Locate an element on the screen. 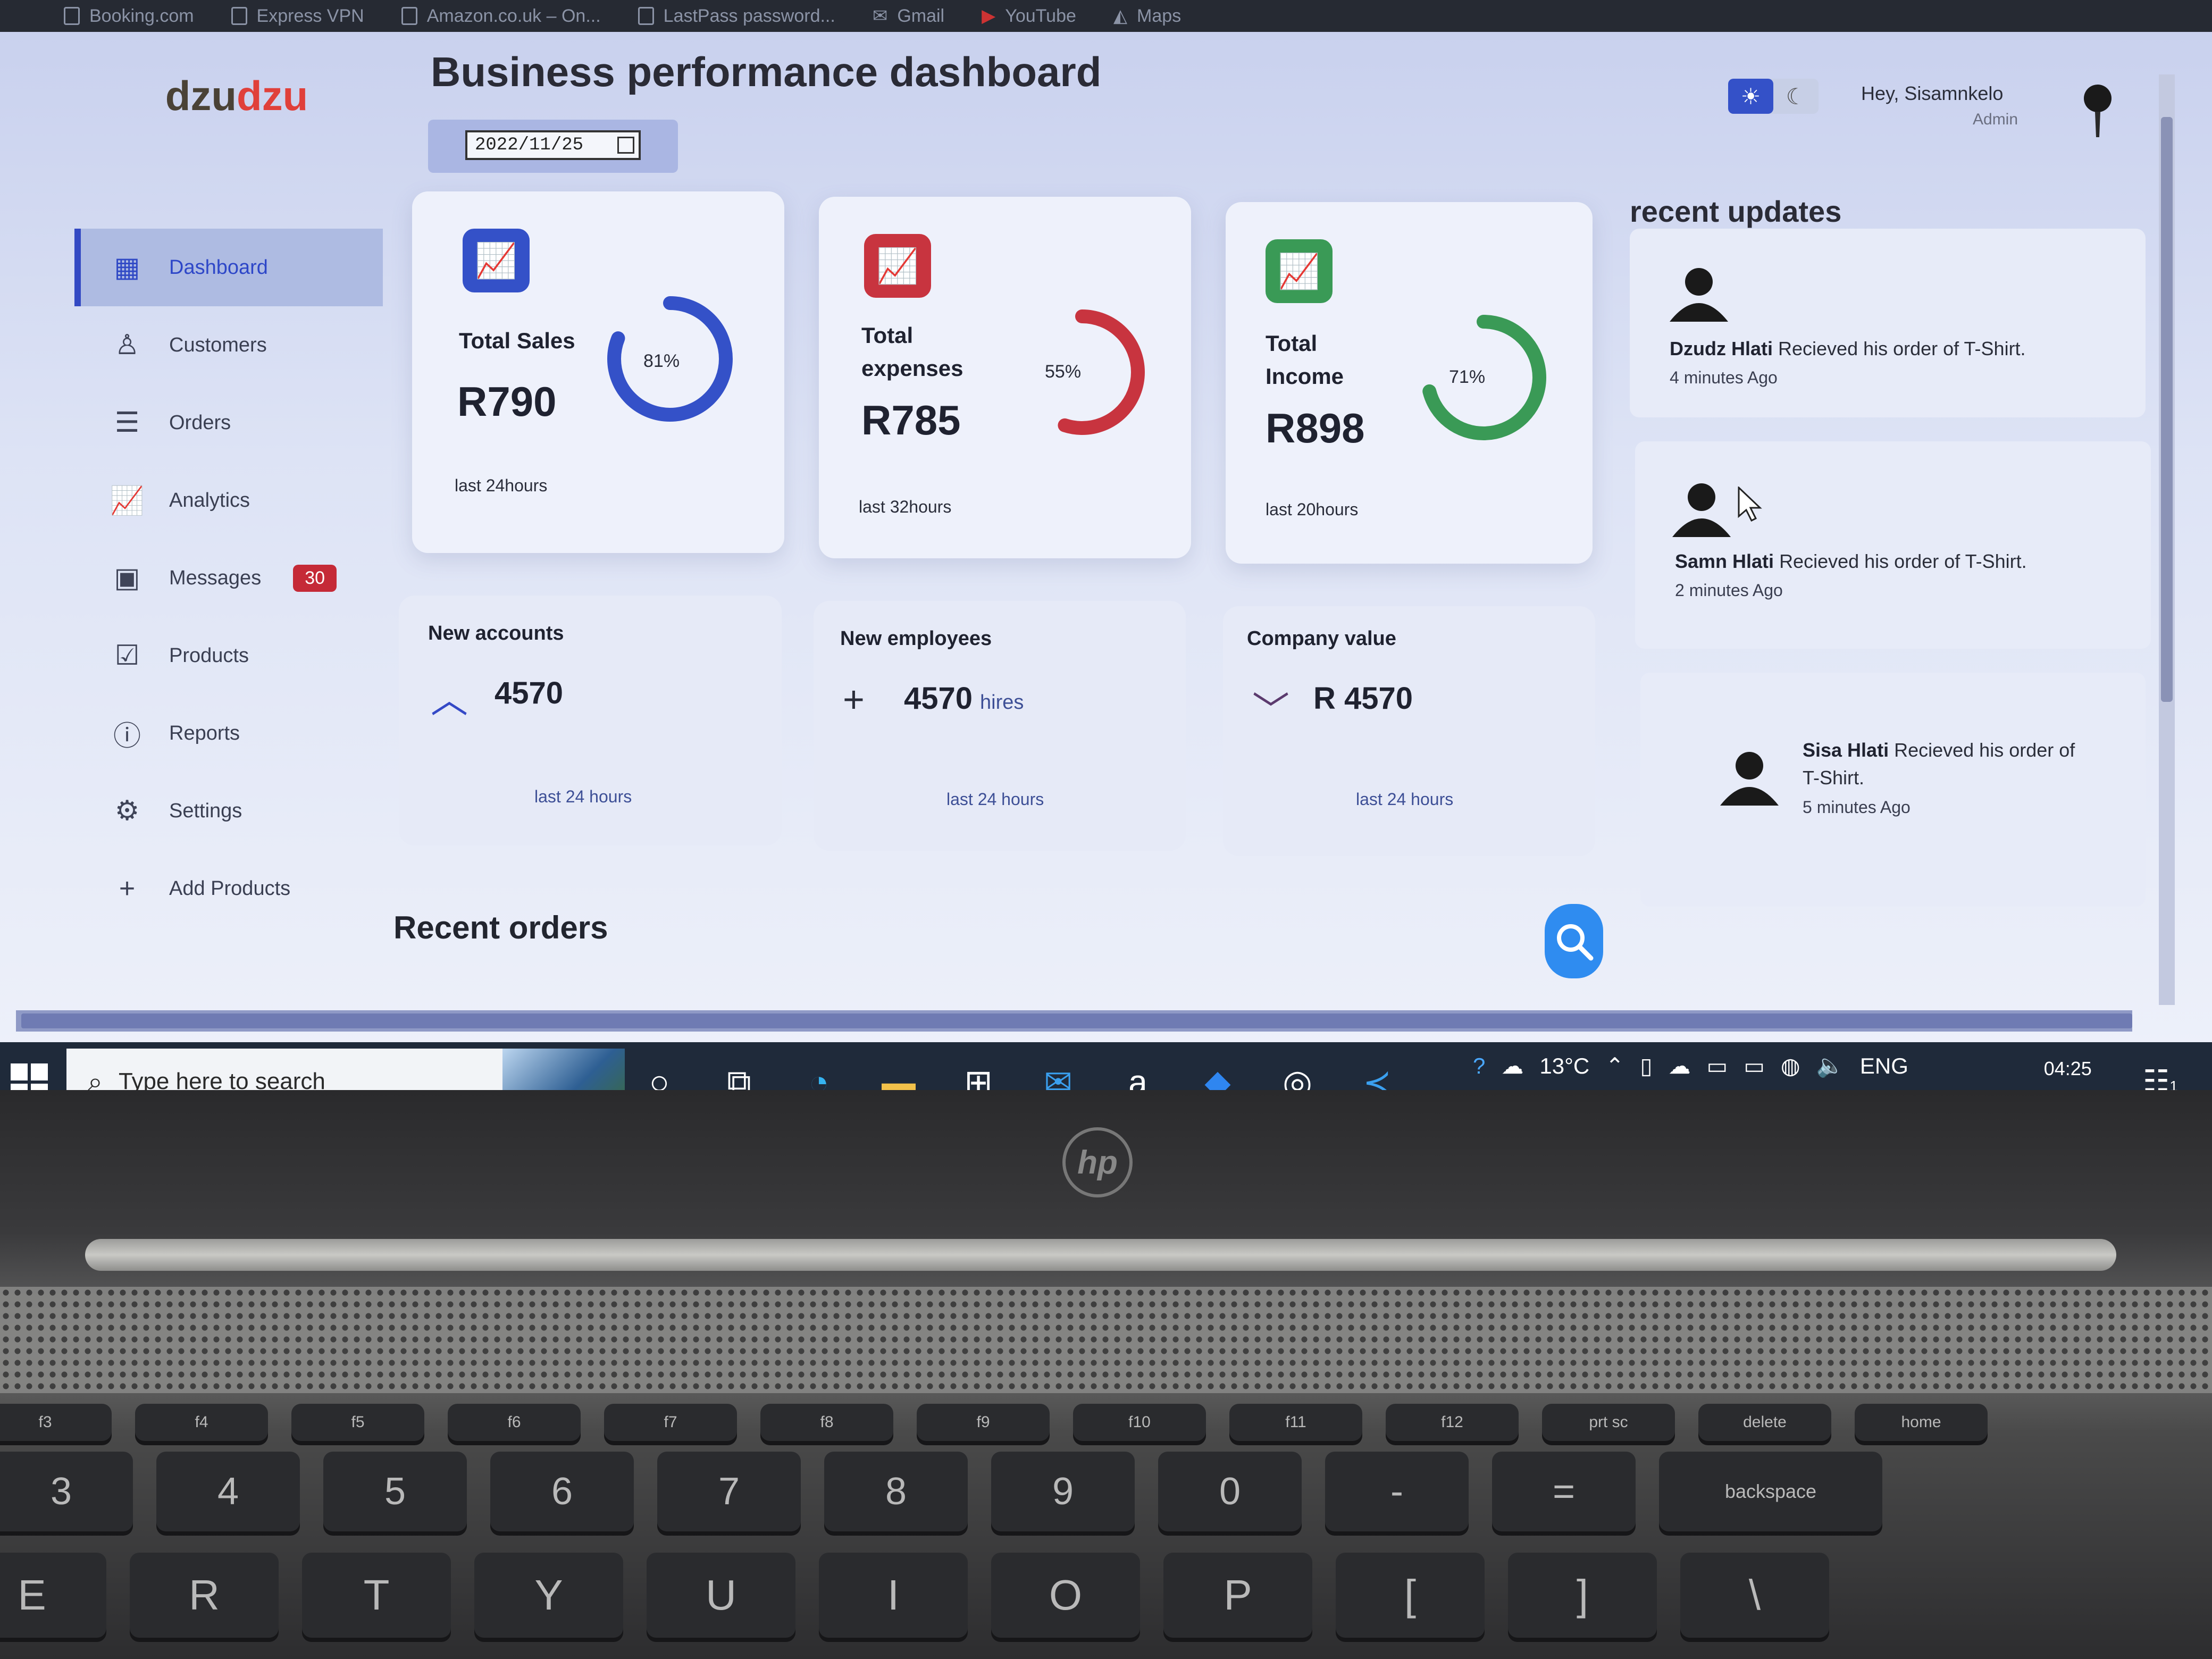  vertical-scrollbar is located at coordinates (2167, 539).